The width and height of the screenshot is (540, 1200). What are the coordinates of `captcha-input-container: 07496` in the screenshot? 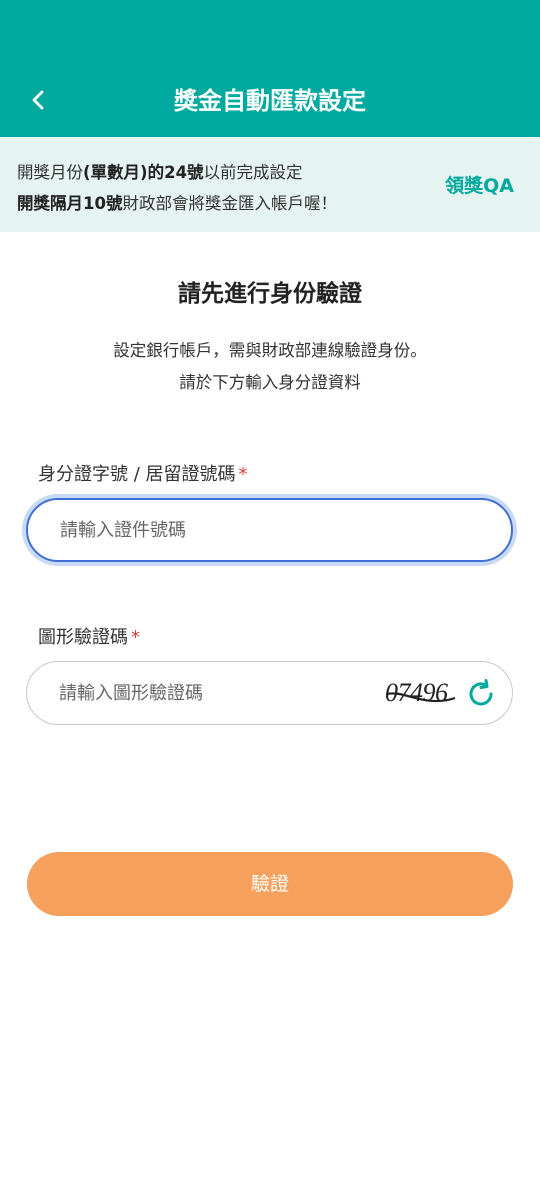 It's located at (269, 693).